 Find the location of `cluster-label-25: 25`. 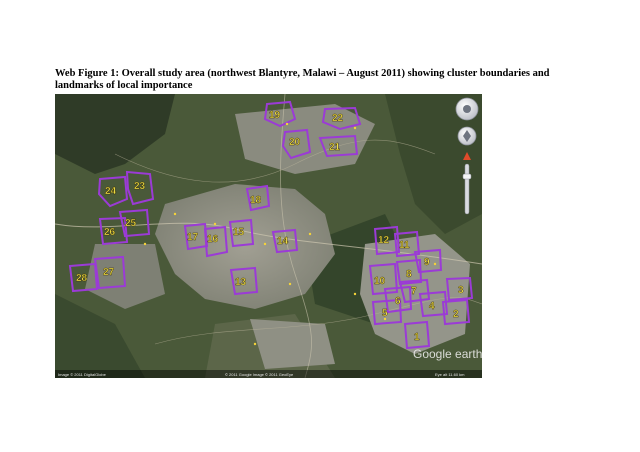

cluster-label-25: 25 is located at coordinates (131, 223).